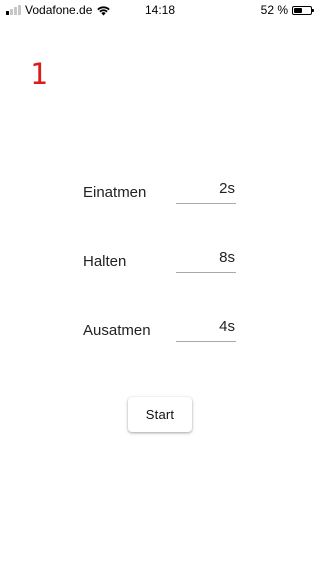 The width and height of the screenshot is (320, 568). Describe the element at coordinates (274, 10) in the screenshot. I see `battery-percentage: 52 %` at that location.